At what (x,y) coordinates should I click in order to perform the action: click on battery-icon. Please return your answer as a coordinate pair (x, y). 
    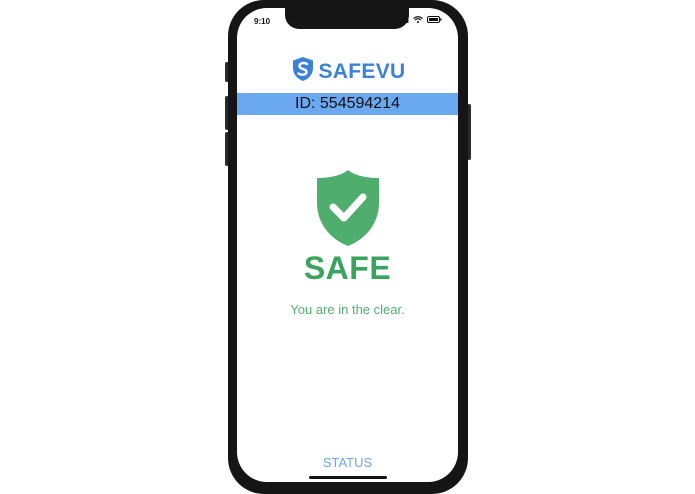
    Looking at the image, I should click on (434, 19).